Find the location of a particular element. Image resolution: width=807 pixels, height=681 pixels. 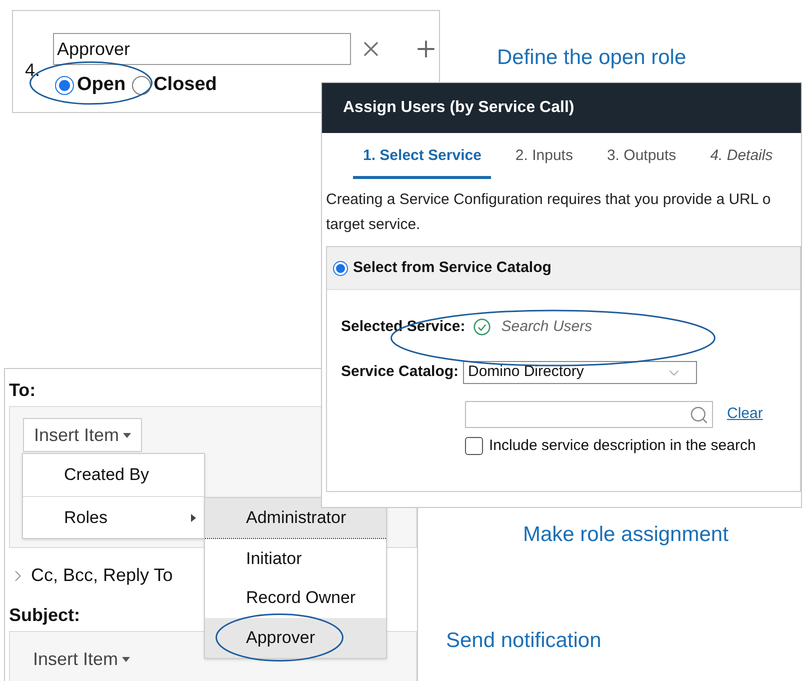

description-line: target service. is located at coordinates (374, 225).